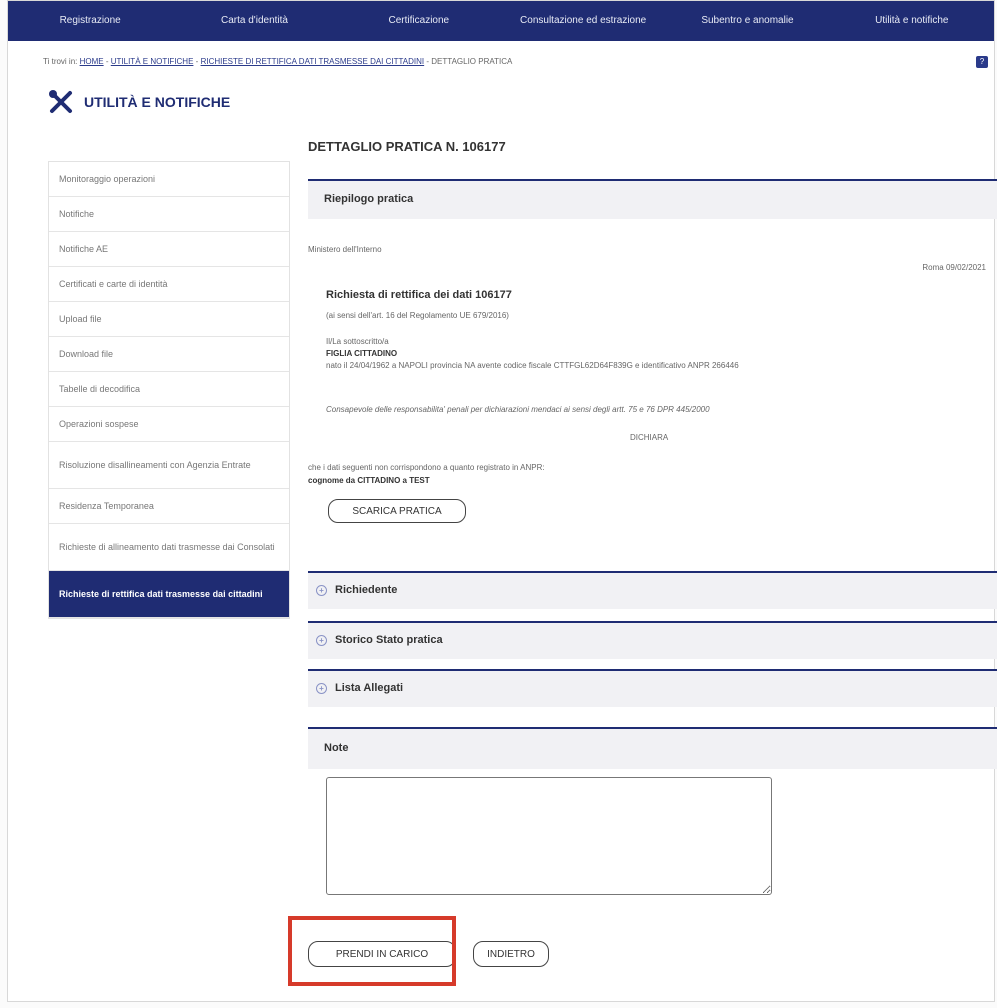  I want to click on riepilogo-title: Riepilogo pratica, so click(369, 199).